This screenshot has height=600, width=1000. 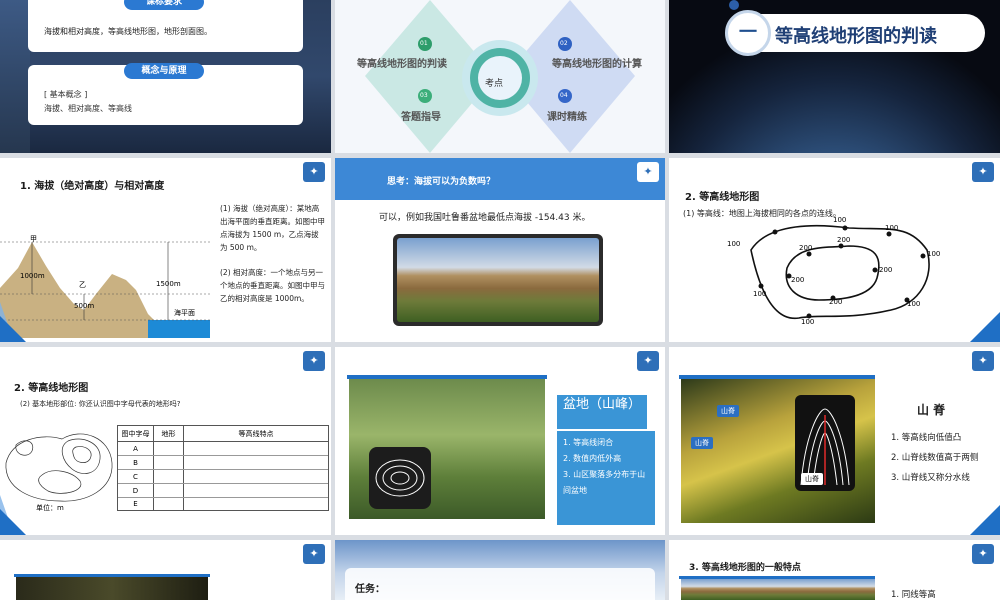 What do you see at coordinates (82, 285) in the screenshot?
I see `label-yi: 乙` at bounding box center [82, 285].